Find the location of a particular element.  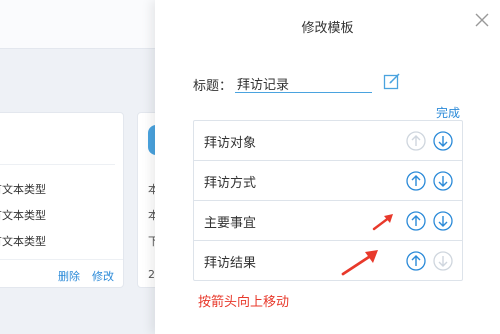

field-name: 拜访对象 is located at coordinates (230, 143).